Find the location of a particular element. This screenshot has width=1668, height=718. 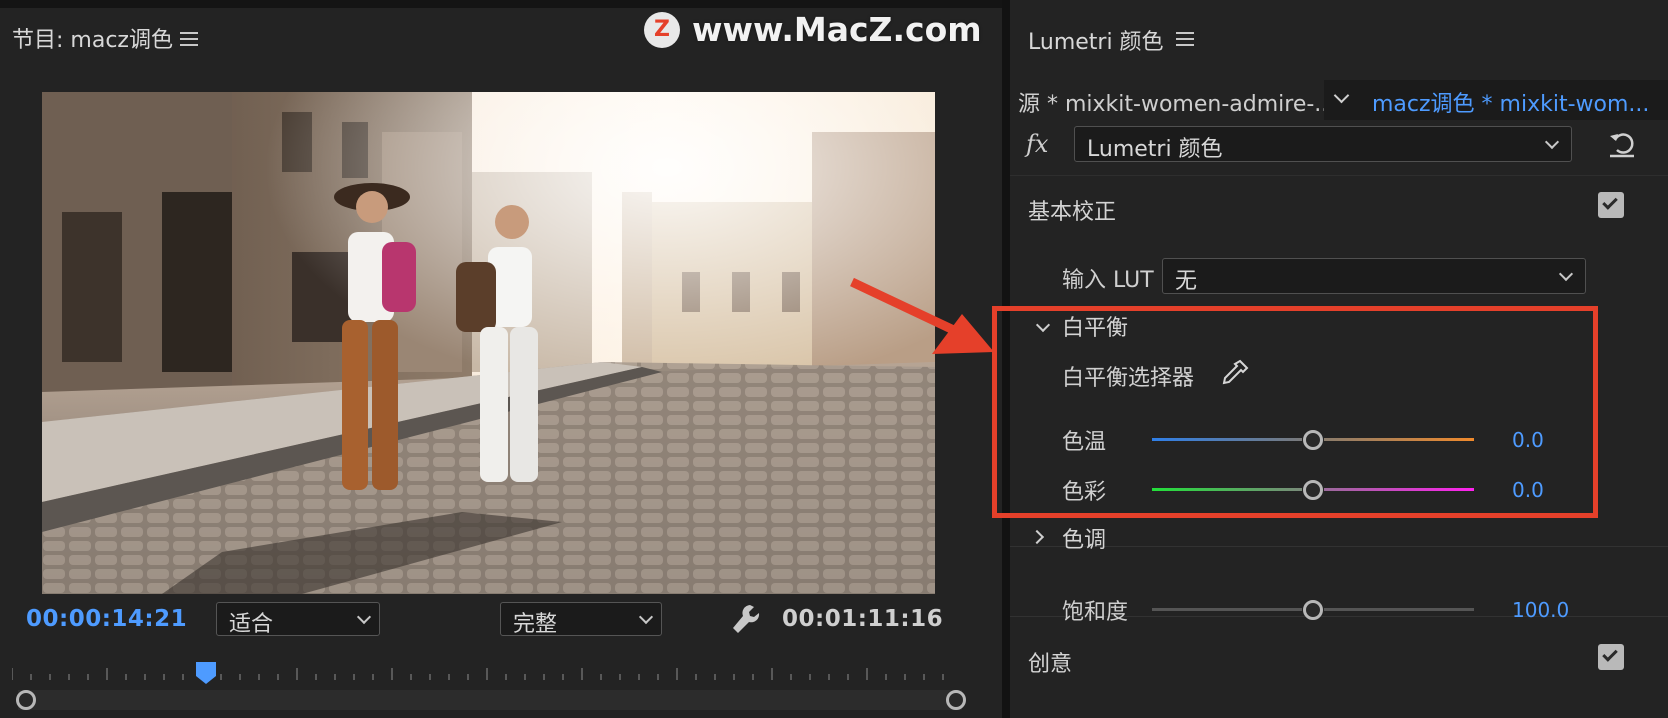

effect-row: fx Lumetri 颜色 is located at coordinates (1339, 149).